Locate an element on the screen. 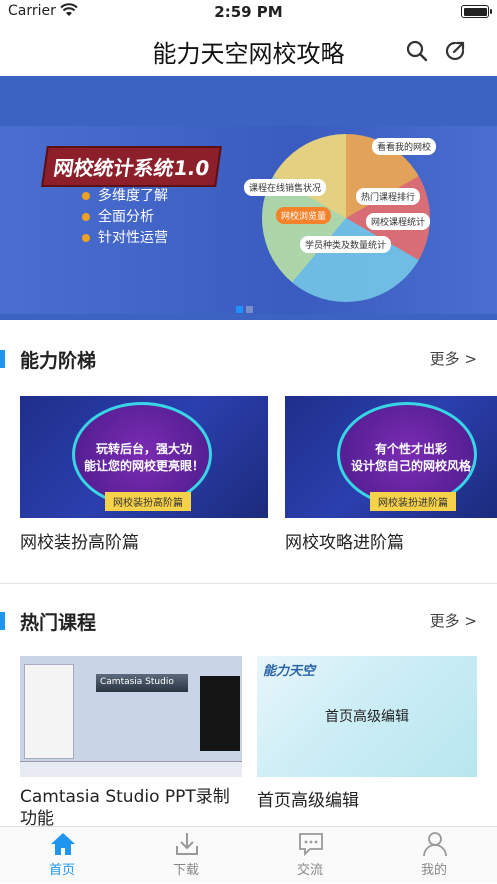  tab-label: 交流 is located at coordinates (309, 870).